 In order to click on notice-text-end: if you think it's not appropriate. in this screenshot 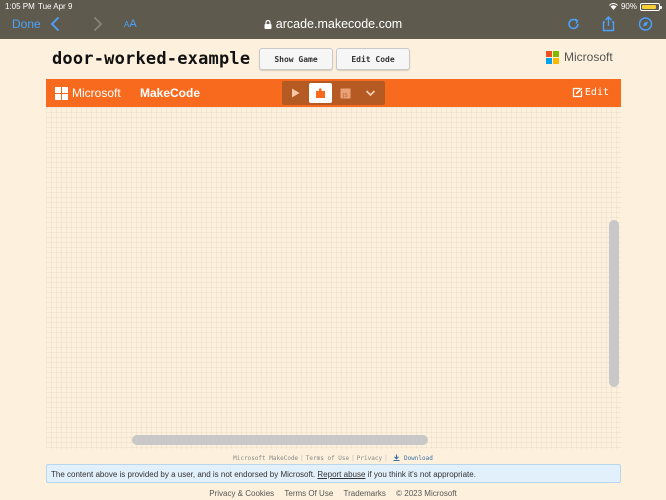, I will do `click(421, 474)`.